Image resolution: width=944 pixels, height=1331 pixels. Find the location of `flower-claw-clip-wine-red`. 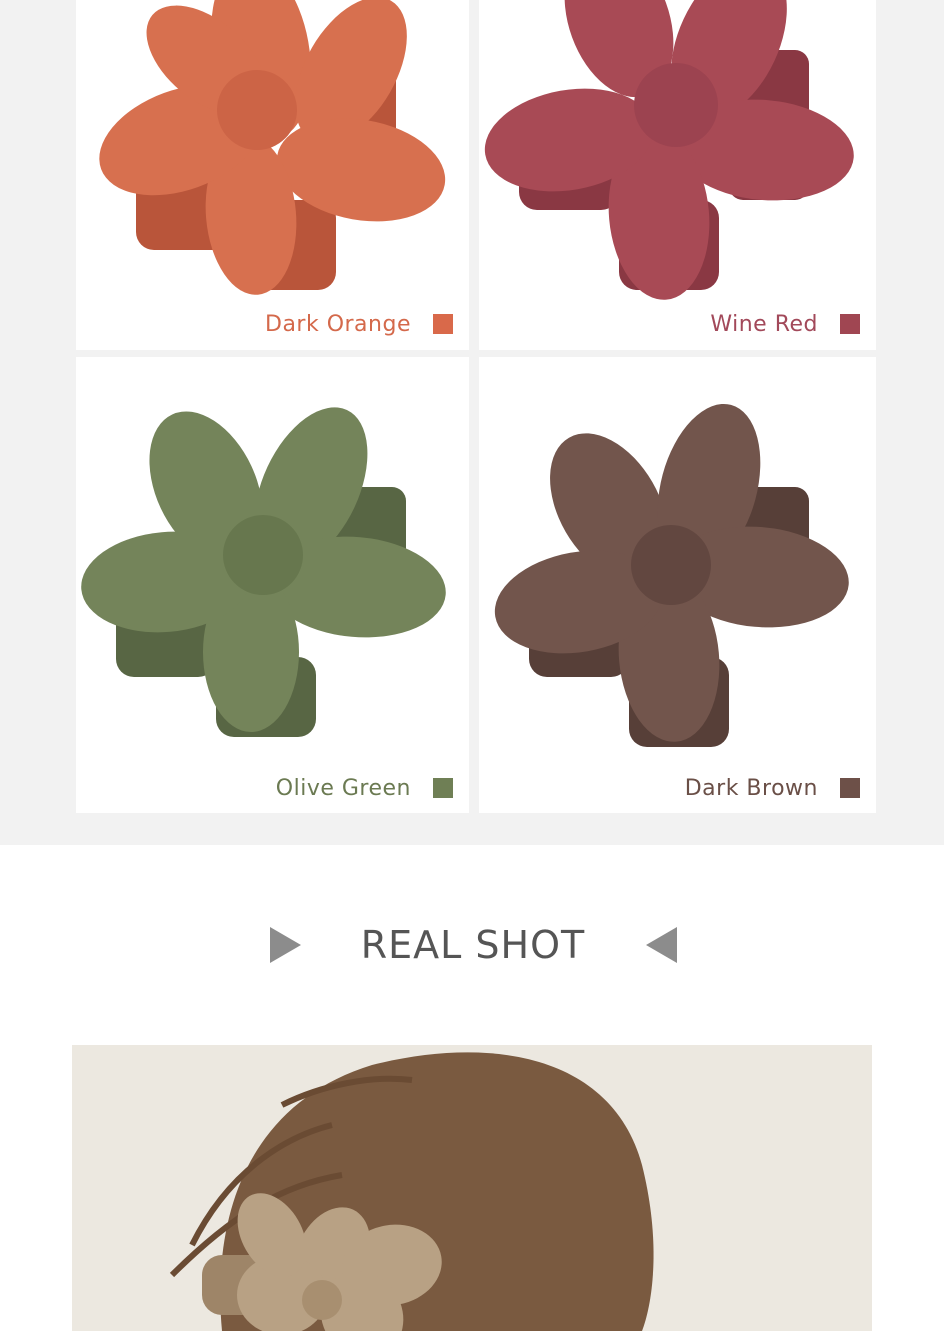

flower-claw-clip-wine-red is located at coordinates (669, 150).